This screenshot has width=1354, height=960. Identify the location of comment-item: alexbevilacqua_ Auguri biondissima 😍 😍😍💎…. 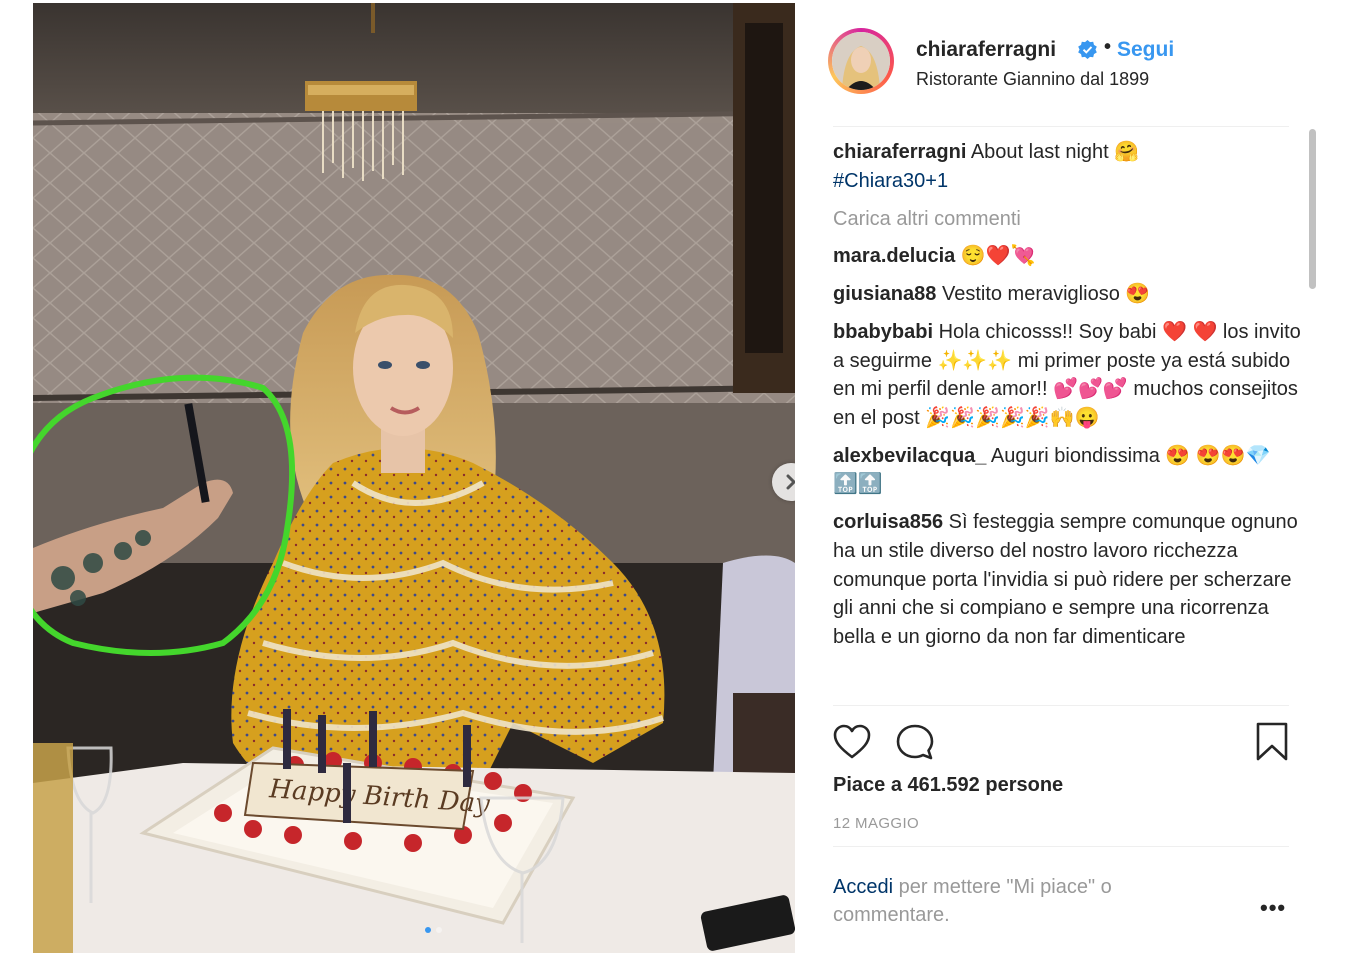
(1068, 470).